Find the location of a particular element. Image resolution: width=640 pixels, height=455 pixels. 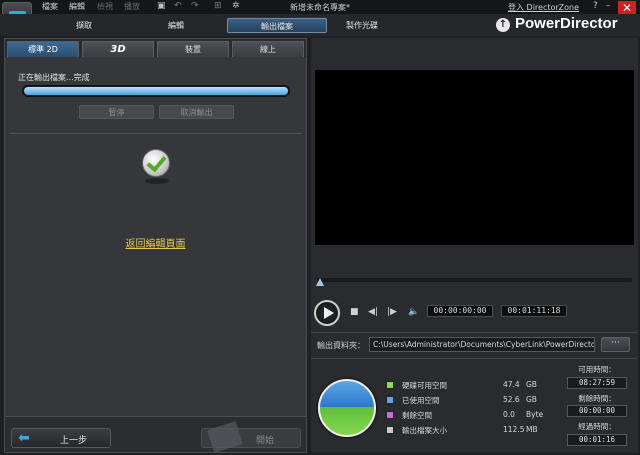

elapsed-time-label: 經過時間： is located at coordinates (597, 426).